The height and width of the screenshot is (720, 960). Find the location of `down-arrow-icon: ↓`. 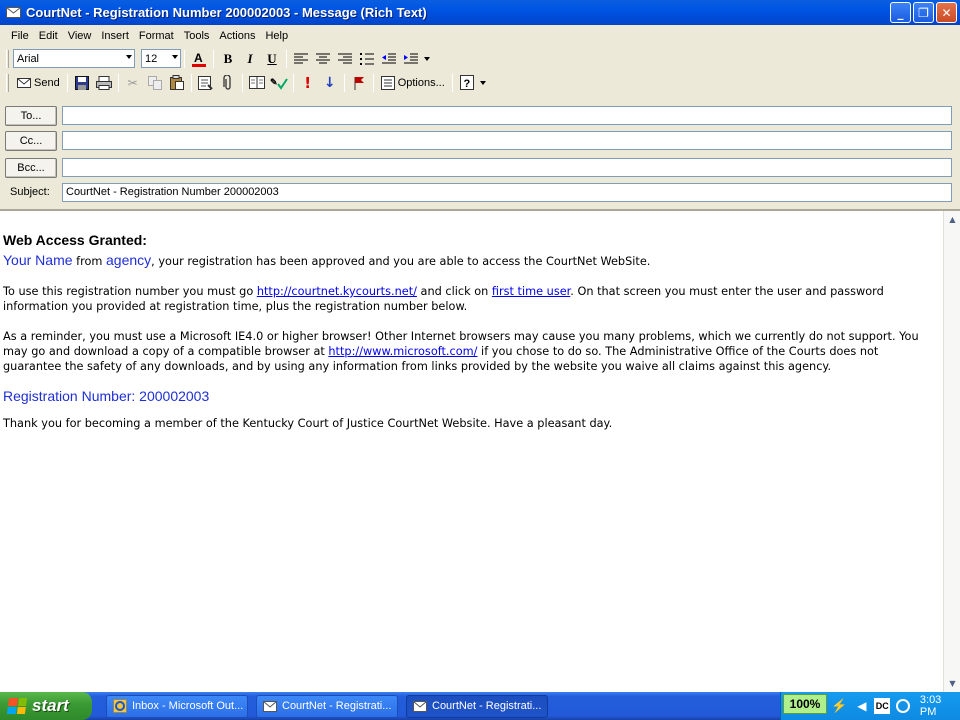

down-arrow-icon: ↓ is located at coordinates (329, 82).